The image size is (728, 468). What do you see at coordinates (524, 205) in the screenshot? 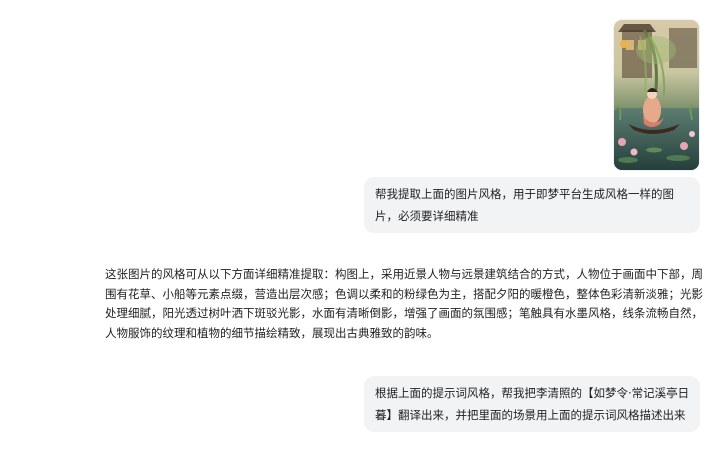
I see `user-message-text: 帮我提取上面的图片风格，用于即梦平台生成风格一样的图片，必须要详细精准` at bounding box center [524, 205].